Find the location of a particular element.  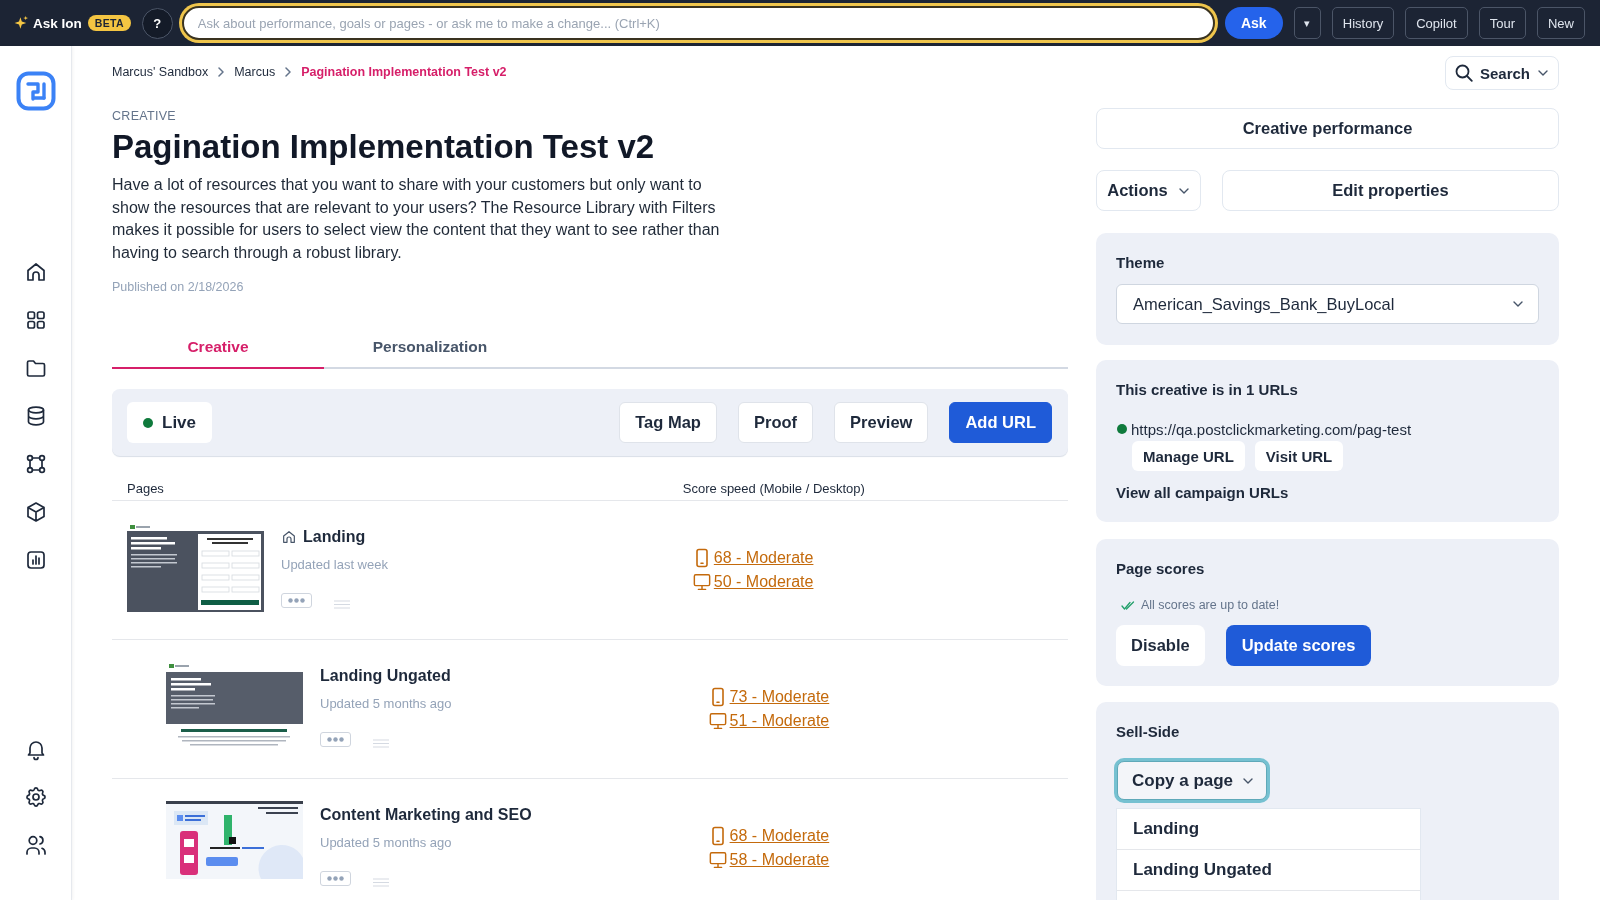

score-link: 73 - Moderate is located at coordinates (779, 697).